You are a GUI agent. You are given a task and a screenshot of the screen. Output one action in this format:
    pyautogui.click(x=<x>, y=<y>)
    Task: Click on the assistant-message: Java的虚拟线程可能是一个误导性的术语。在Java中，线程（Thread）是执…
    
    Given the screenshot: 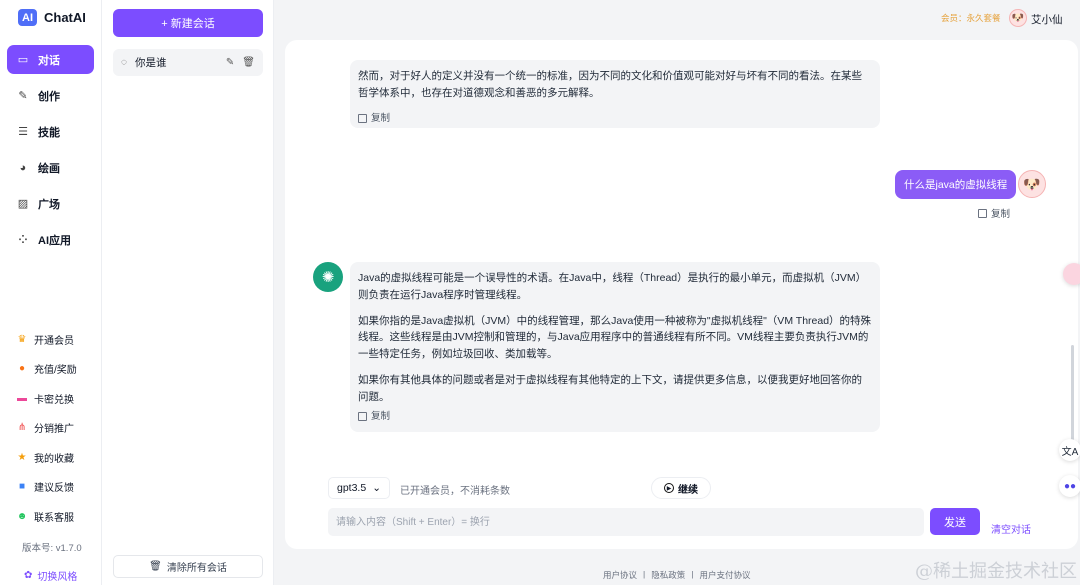 What is the action you would take?
    pyautogui.click(x=615, y=347)
    